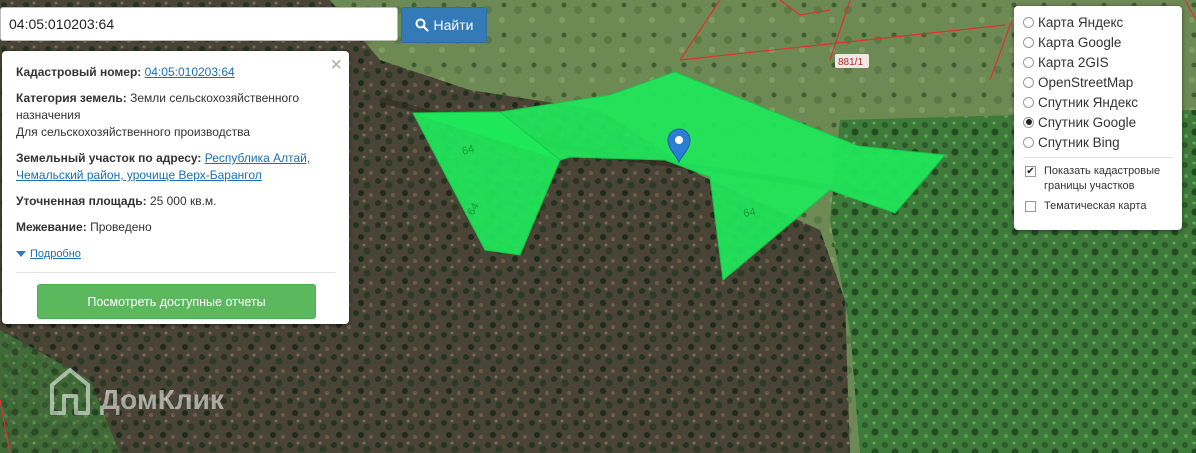  Describe the element at coordinates (190, 72) in the screenshot. I see `cadastral-number-link: 04:05:010203:64` at that location.